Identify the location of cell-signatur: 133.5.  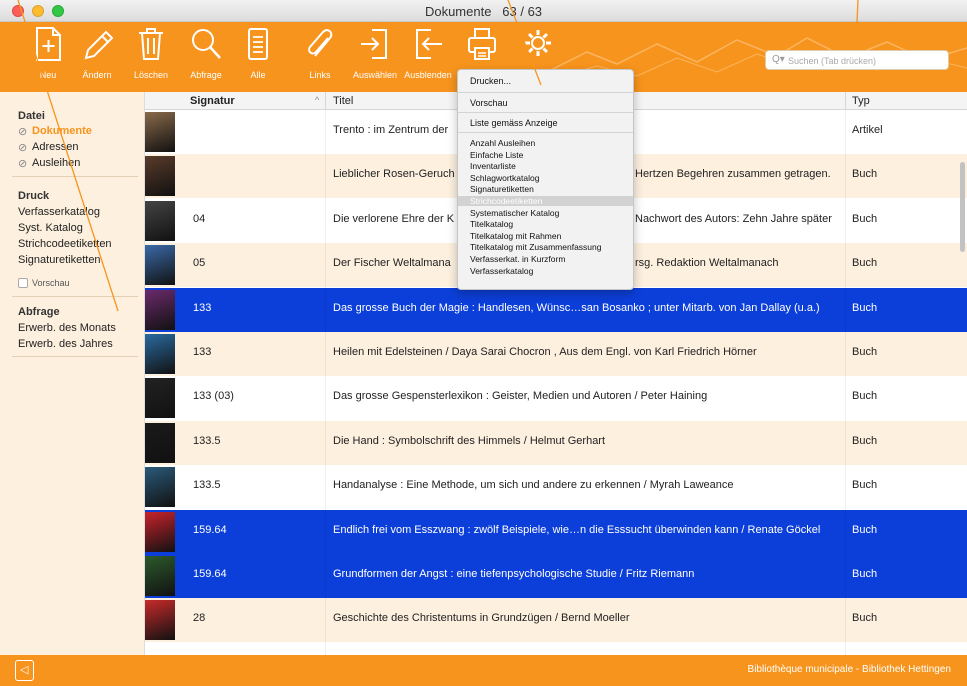
(207, 485).